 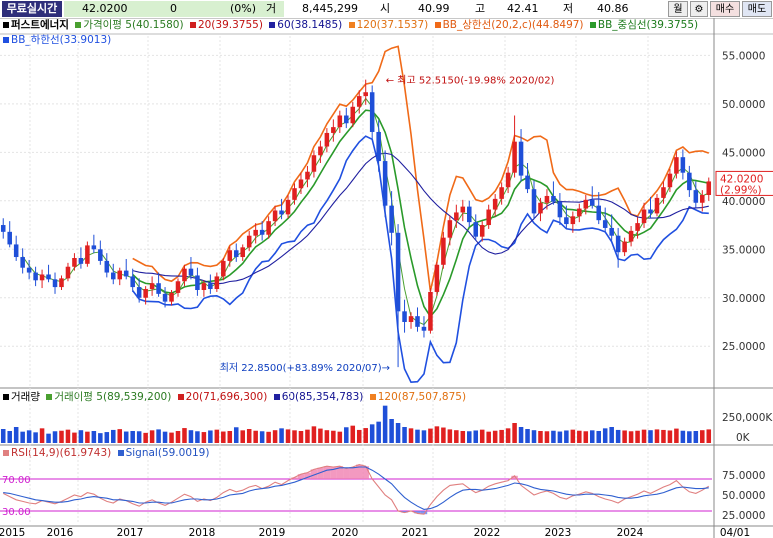 What do you see at coordinates (487, 532) in the screenshot?
I see `x-tick-label: 2022` at bounding box center [487, 532].